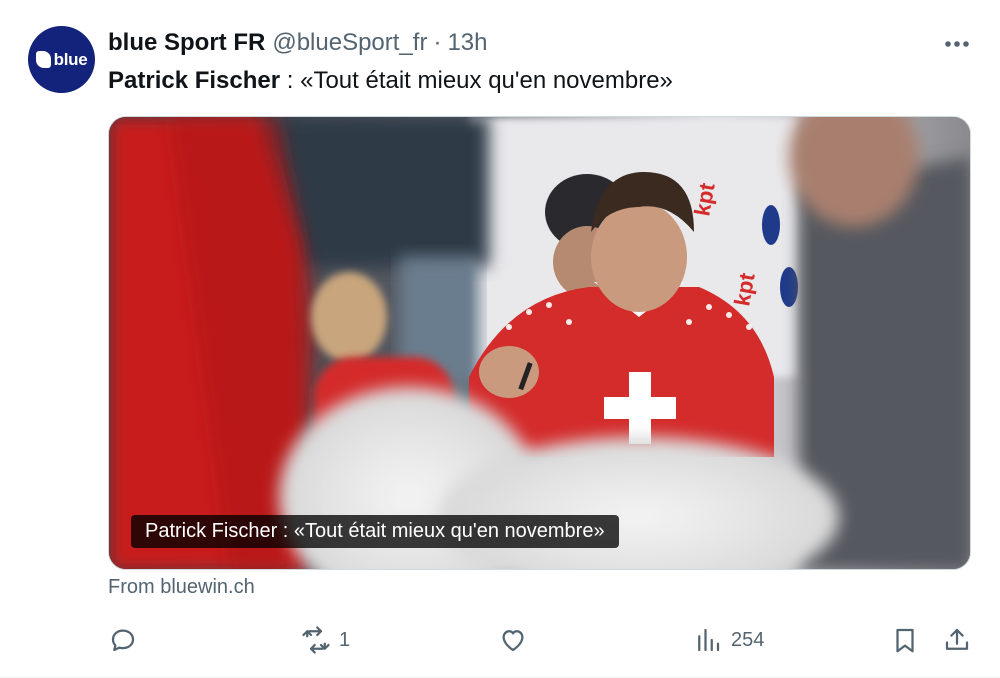  I want to click on retweet-button: 1, so click(325, 640).